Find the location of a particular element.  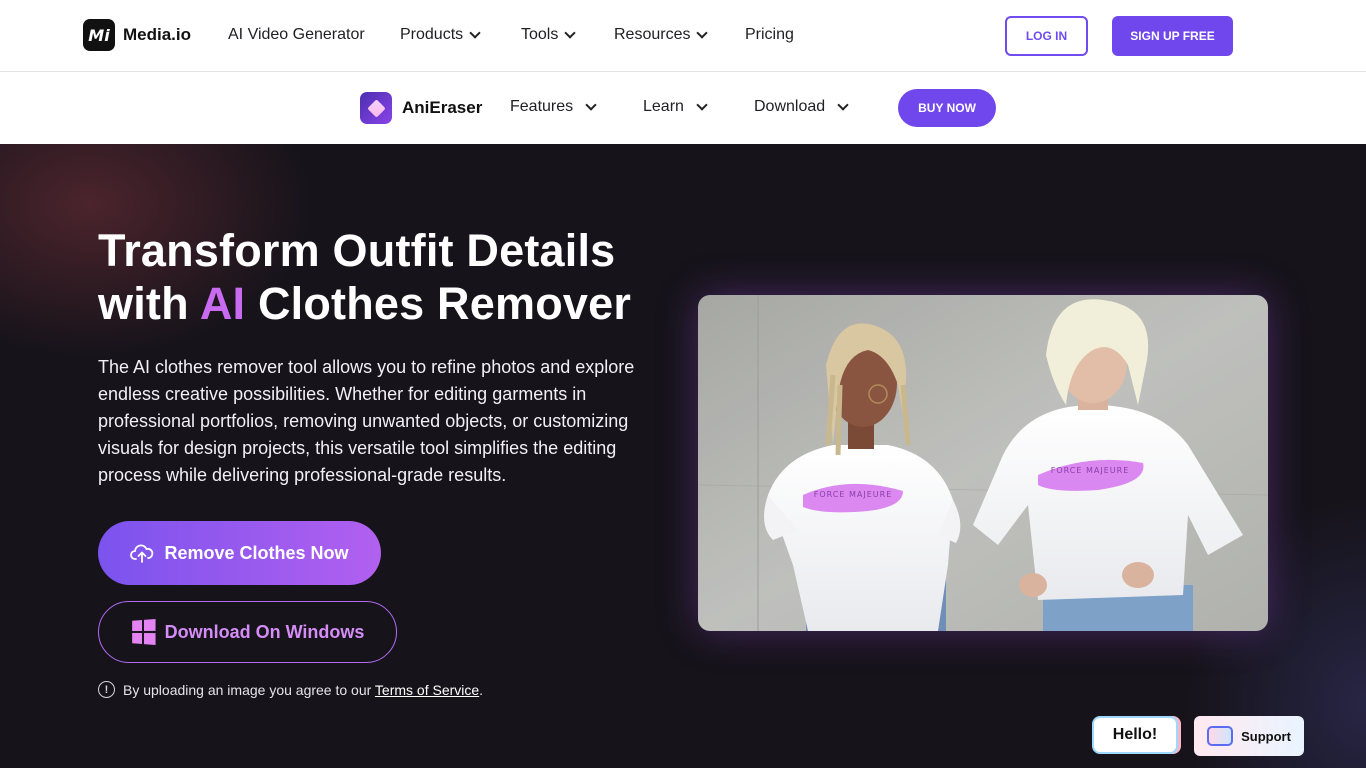

chat-icon is located at coordinates (1220, 736).